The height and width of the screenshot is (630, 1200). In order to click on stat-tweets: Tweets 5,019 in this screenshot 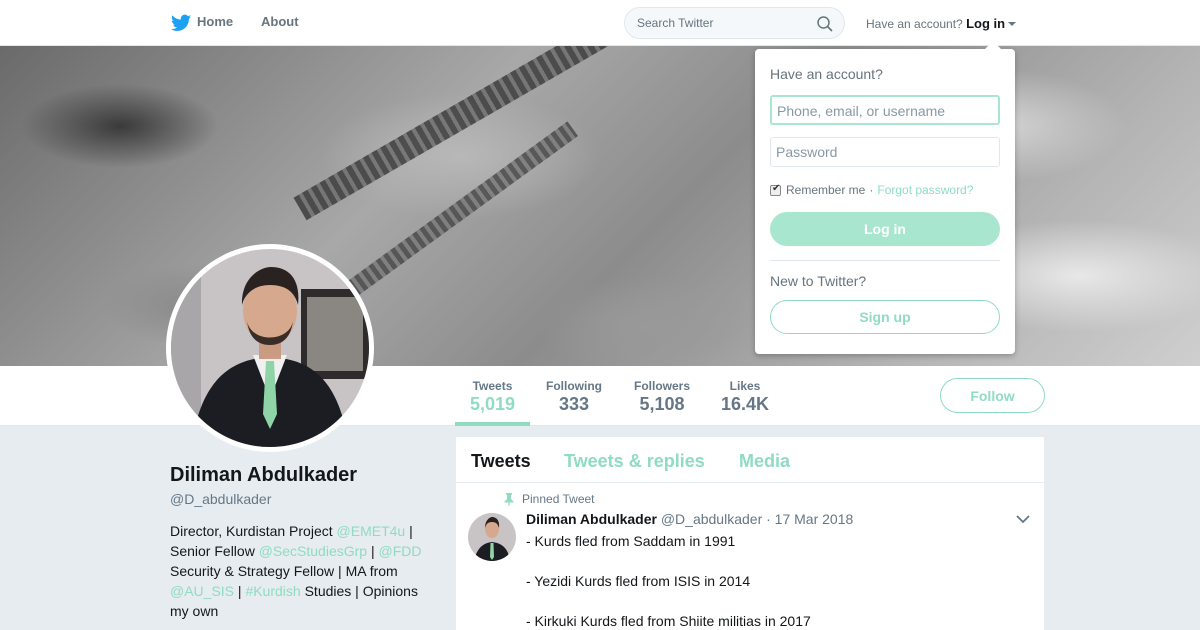, I will do `click(492, 396)`.